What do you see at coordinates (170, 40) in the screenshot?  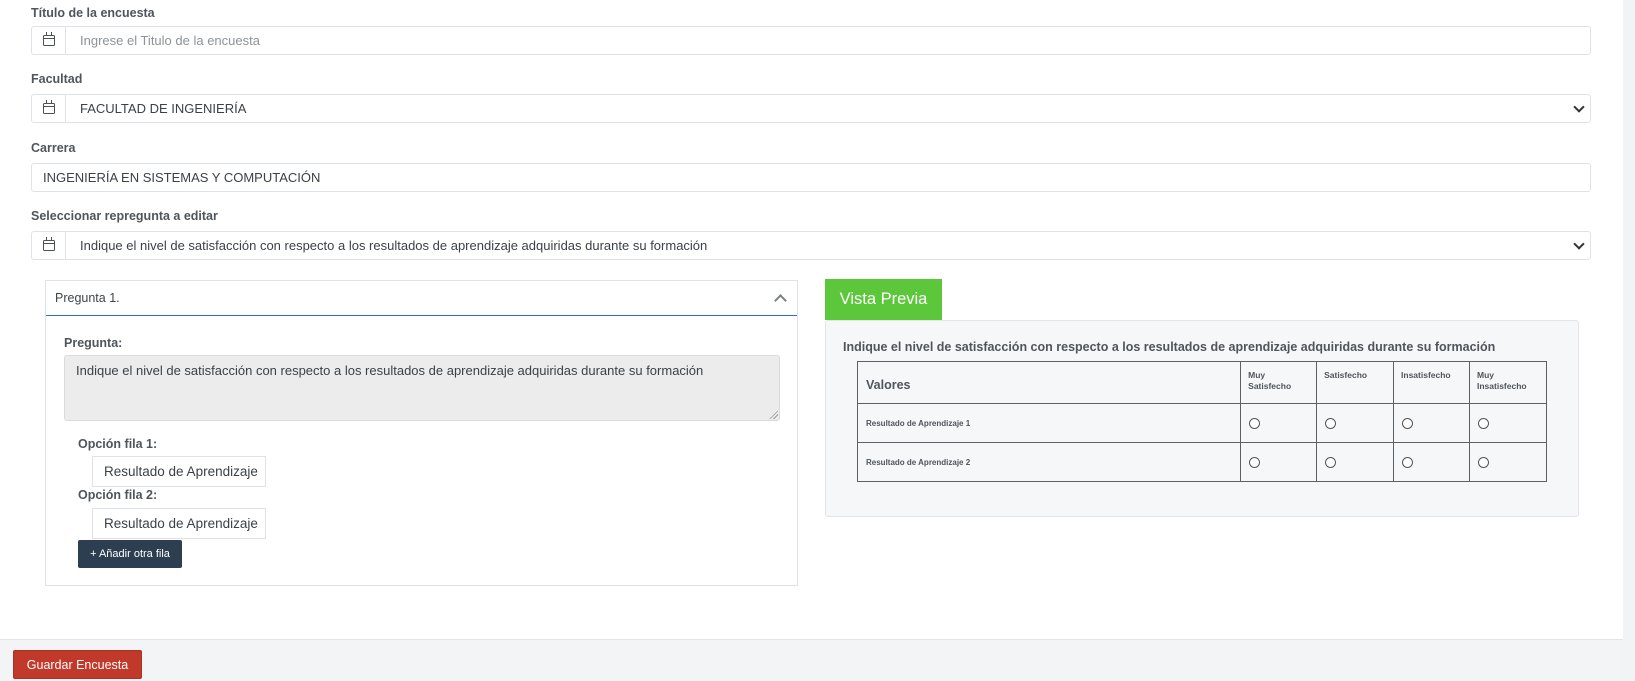 I see `survey-title-placeholder: Ingrese el Titulo de la encuesta` at bounding box center [170, 40].